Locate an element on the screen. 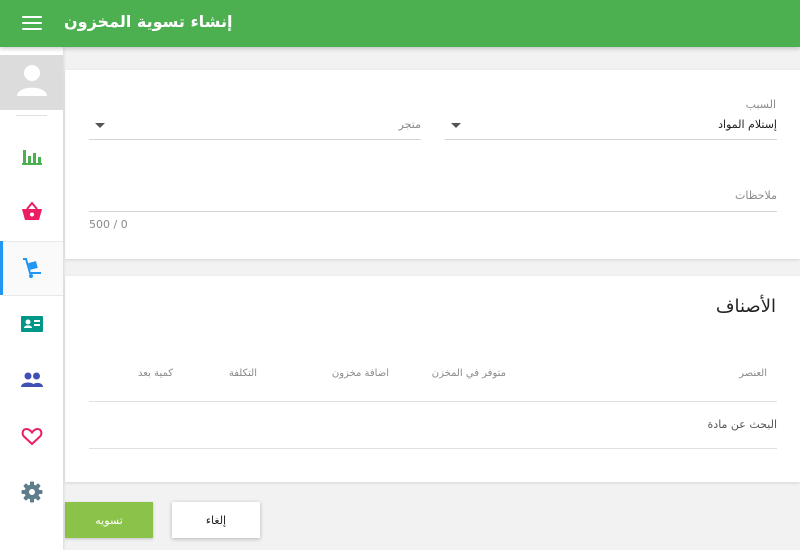 The width and height of the screenshot is (800, 550). sidebar-divider is located at coordinates (31, 115).